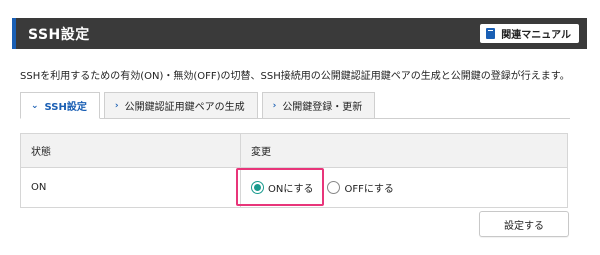  I want to click on radio-on: ONにする, so click(282, 187).